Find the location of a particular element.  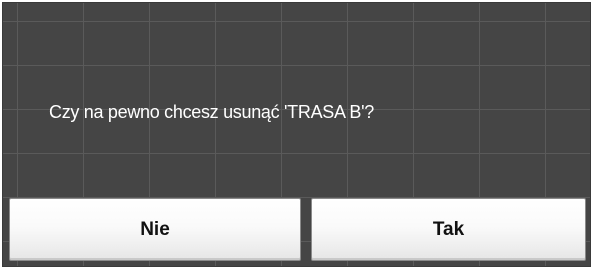

yes-button: Tak is located at coordinates (448, 229).